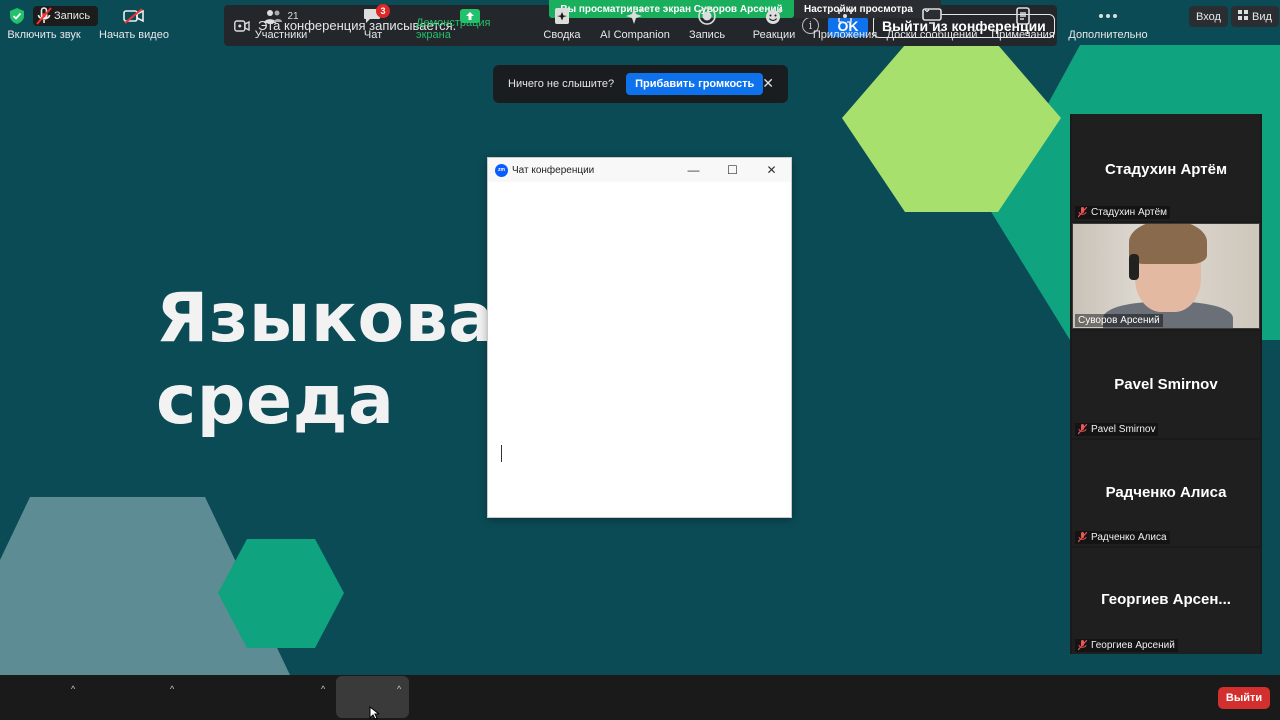  I want to click on participant-label-text: Суворов Арсений, so click(1119, 320).